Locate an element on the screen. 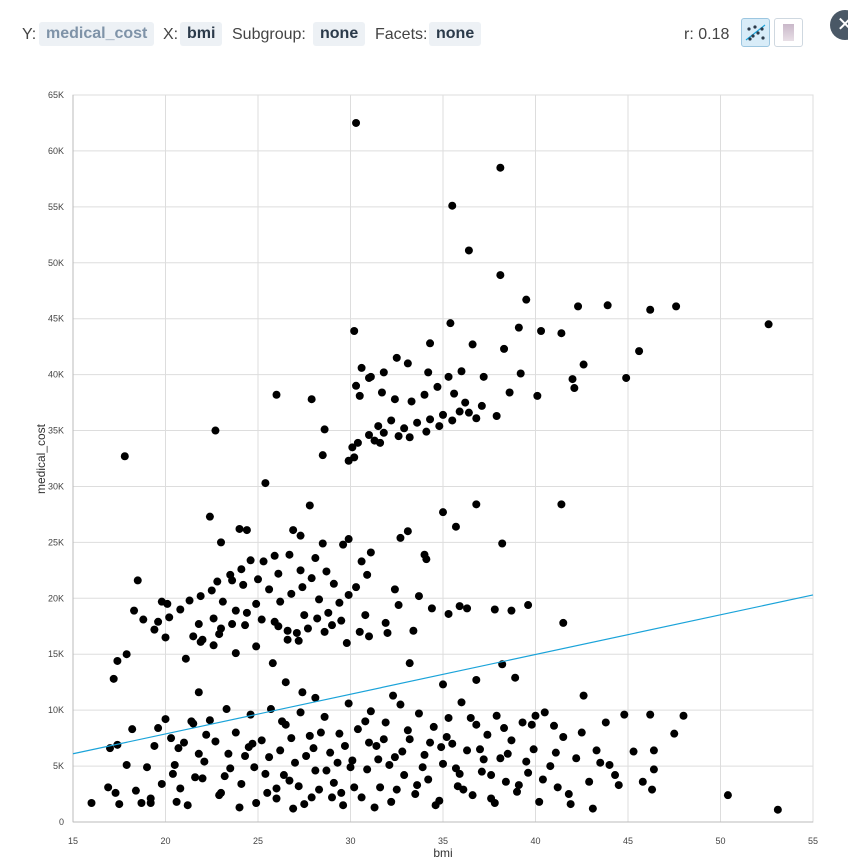  y-tick-label: 10K is located at coordinates (56, 710).